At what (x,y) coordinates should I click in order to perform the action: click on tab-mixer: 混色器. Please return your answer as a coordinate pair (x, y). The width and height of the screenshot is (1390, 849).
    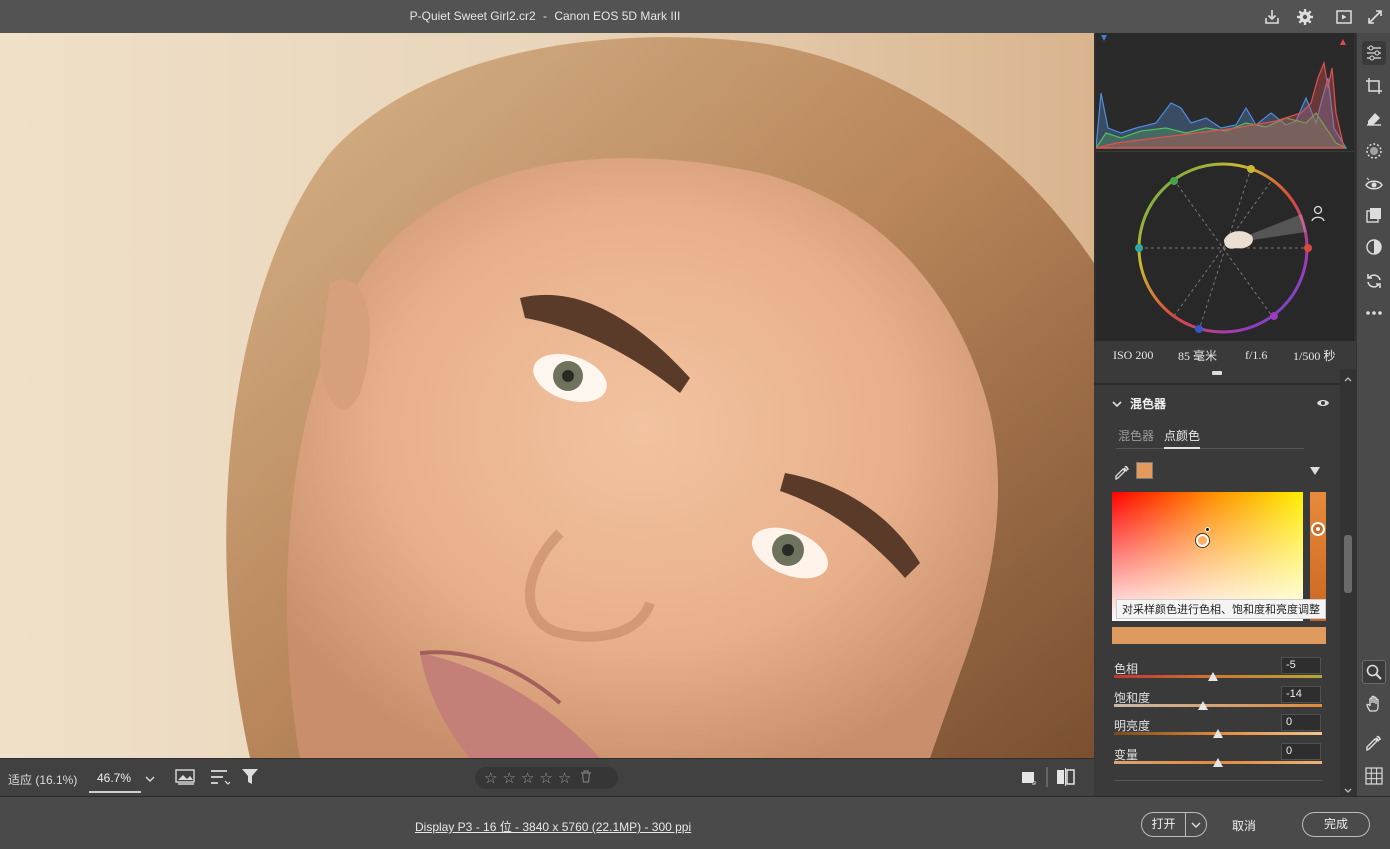
    Looking at the image, I should click on (1136, 435).